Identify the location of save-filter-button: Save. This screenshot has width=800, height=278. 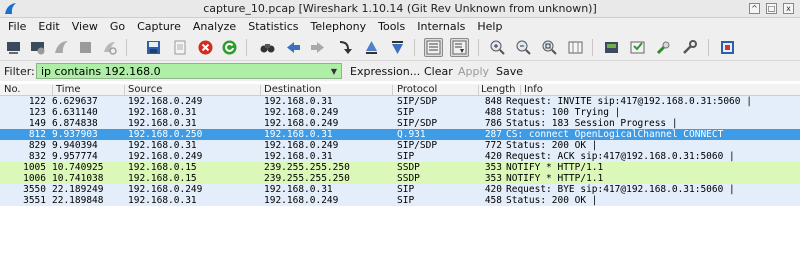
(509, 71).